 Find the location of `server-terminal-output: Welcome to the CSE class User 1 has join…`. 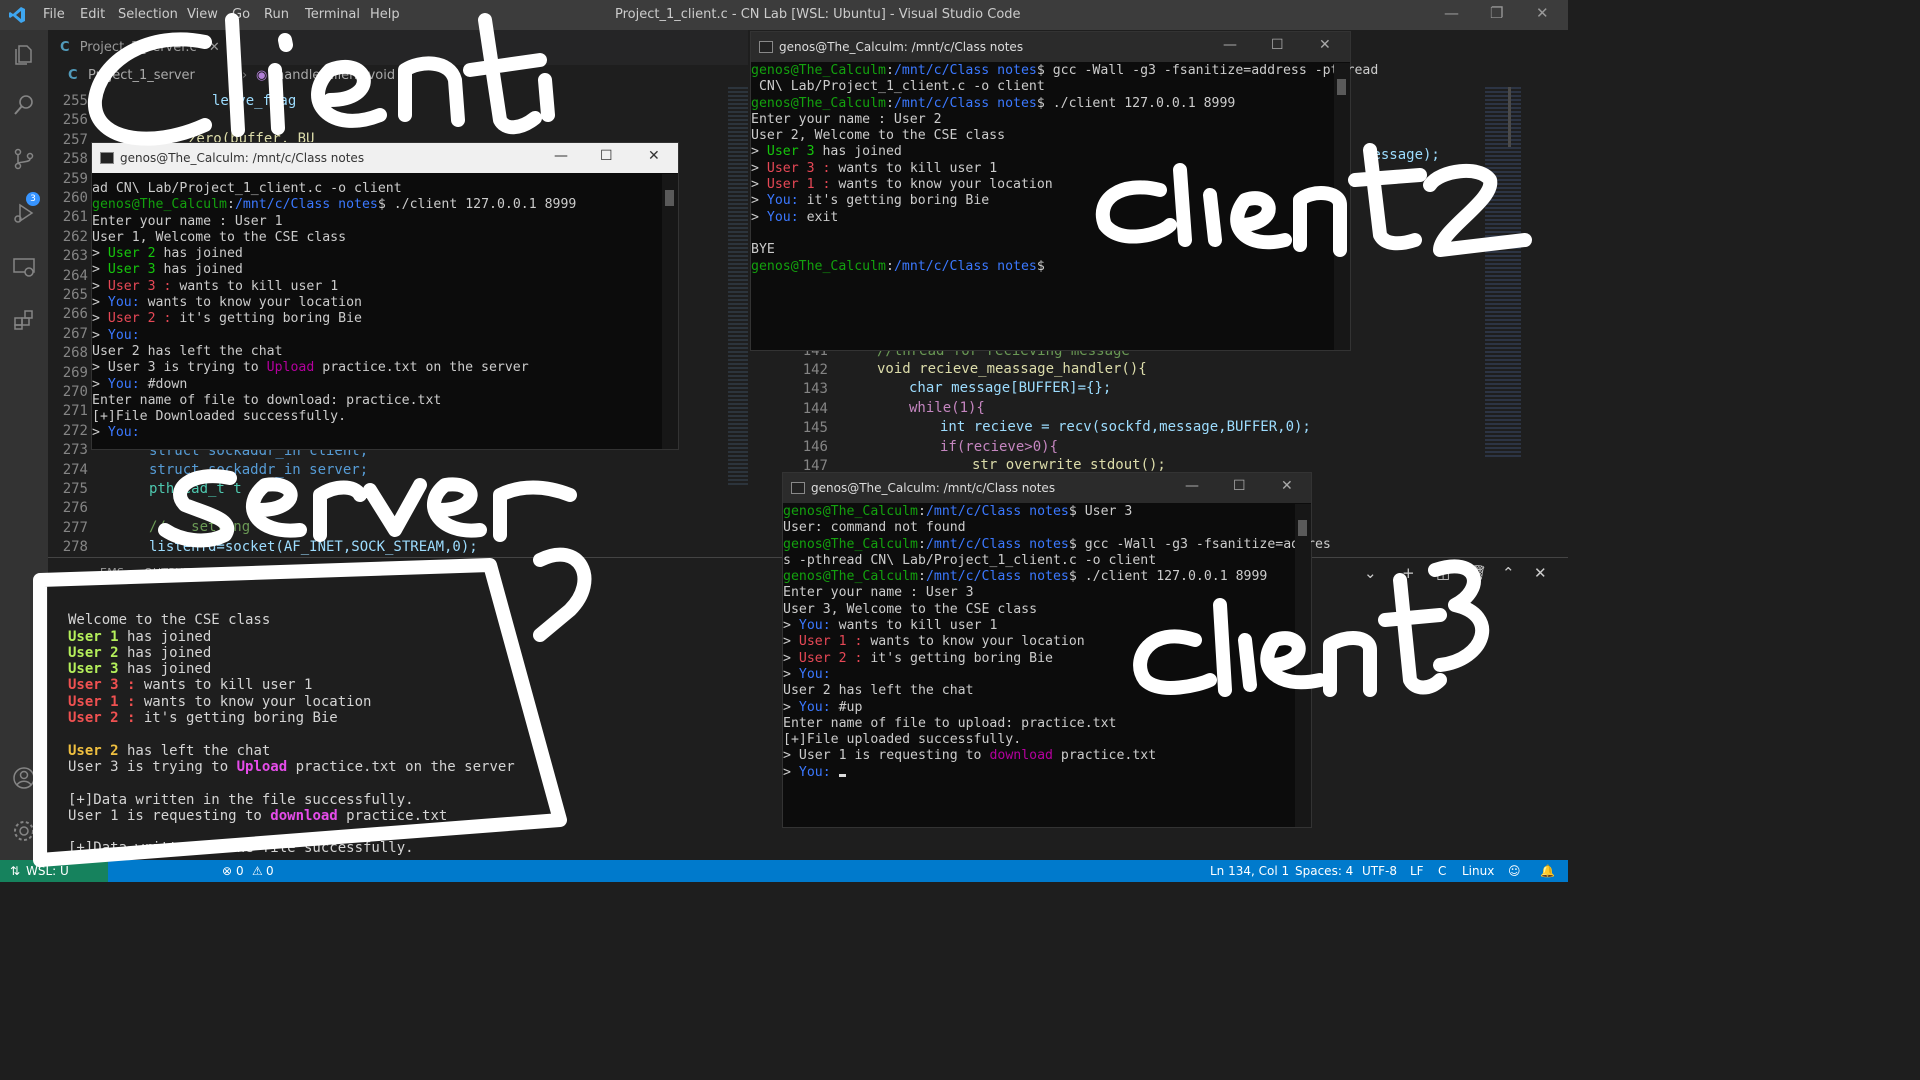

server-terminal-output: Welcome to the CSE class User 1 has join… is located at coordinates (291, 726).